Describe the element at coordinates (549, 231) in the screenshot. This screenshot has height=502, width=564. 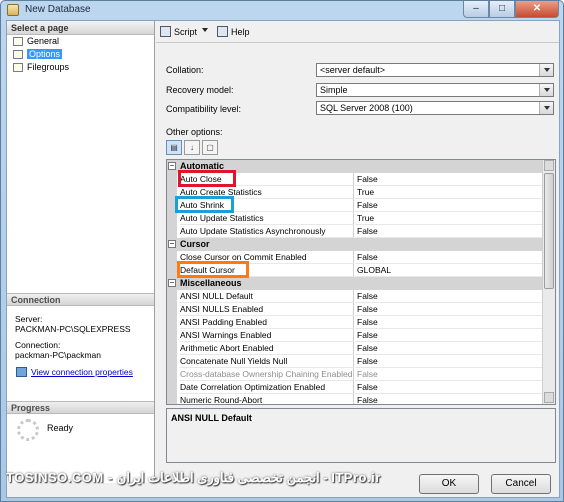
I see `scroll-thumb` at that location.